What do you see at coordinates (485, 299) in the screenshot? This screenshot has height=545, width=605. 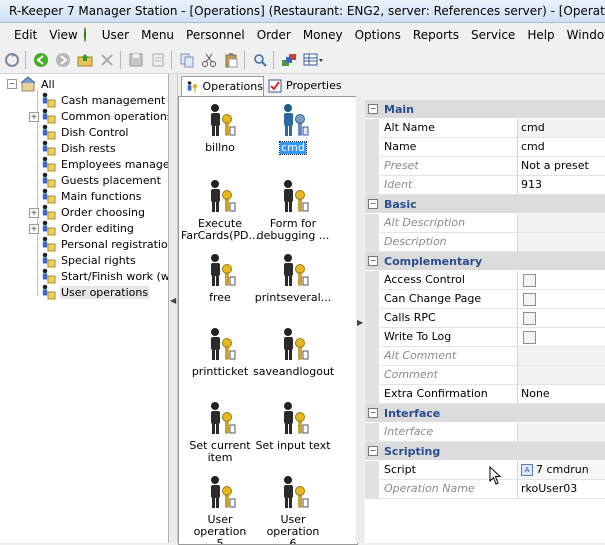 I see `prop-can-change-page: Can Change Page` at bounding box center [485, 299].